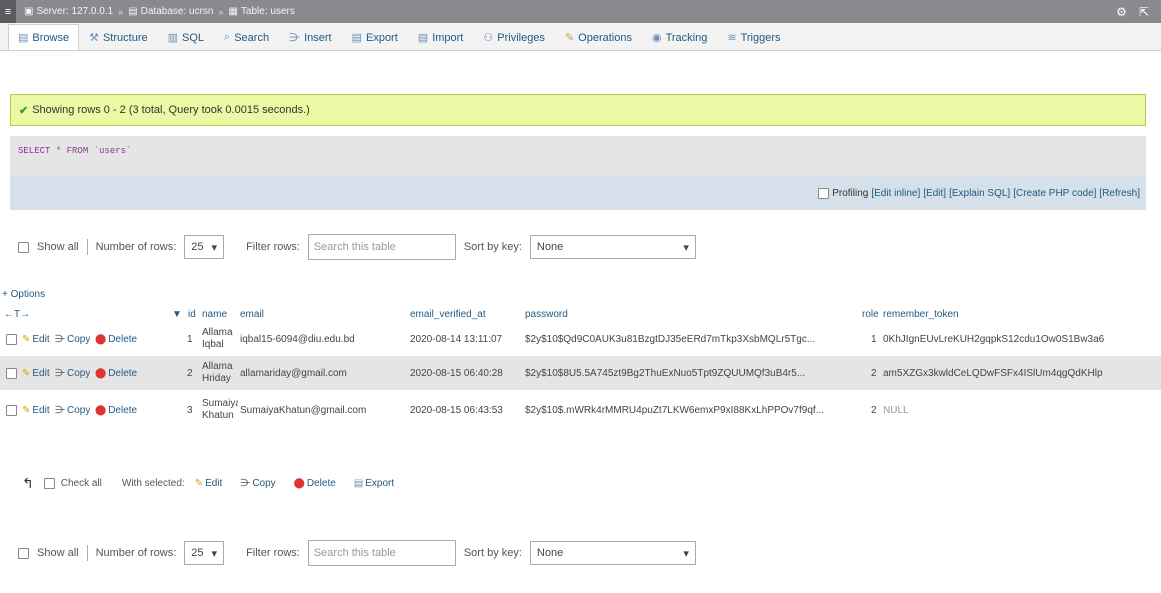  I want to click on tab-triggers: ≋ Triggers, so click(753, 37).